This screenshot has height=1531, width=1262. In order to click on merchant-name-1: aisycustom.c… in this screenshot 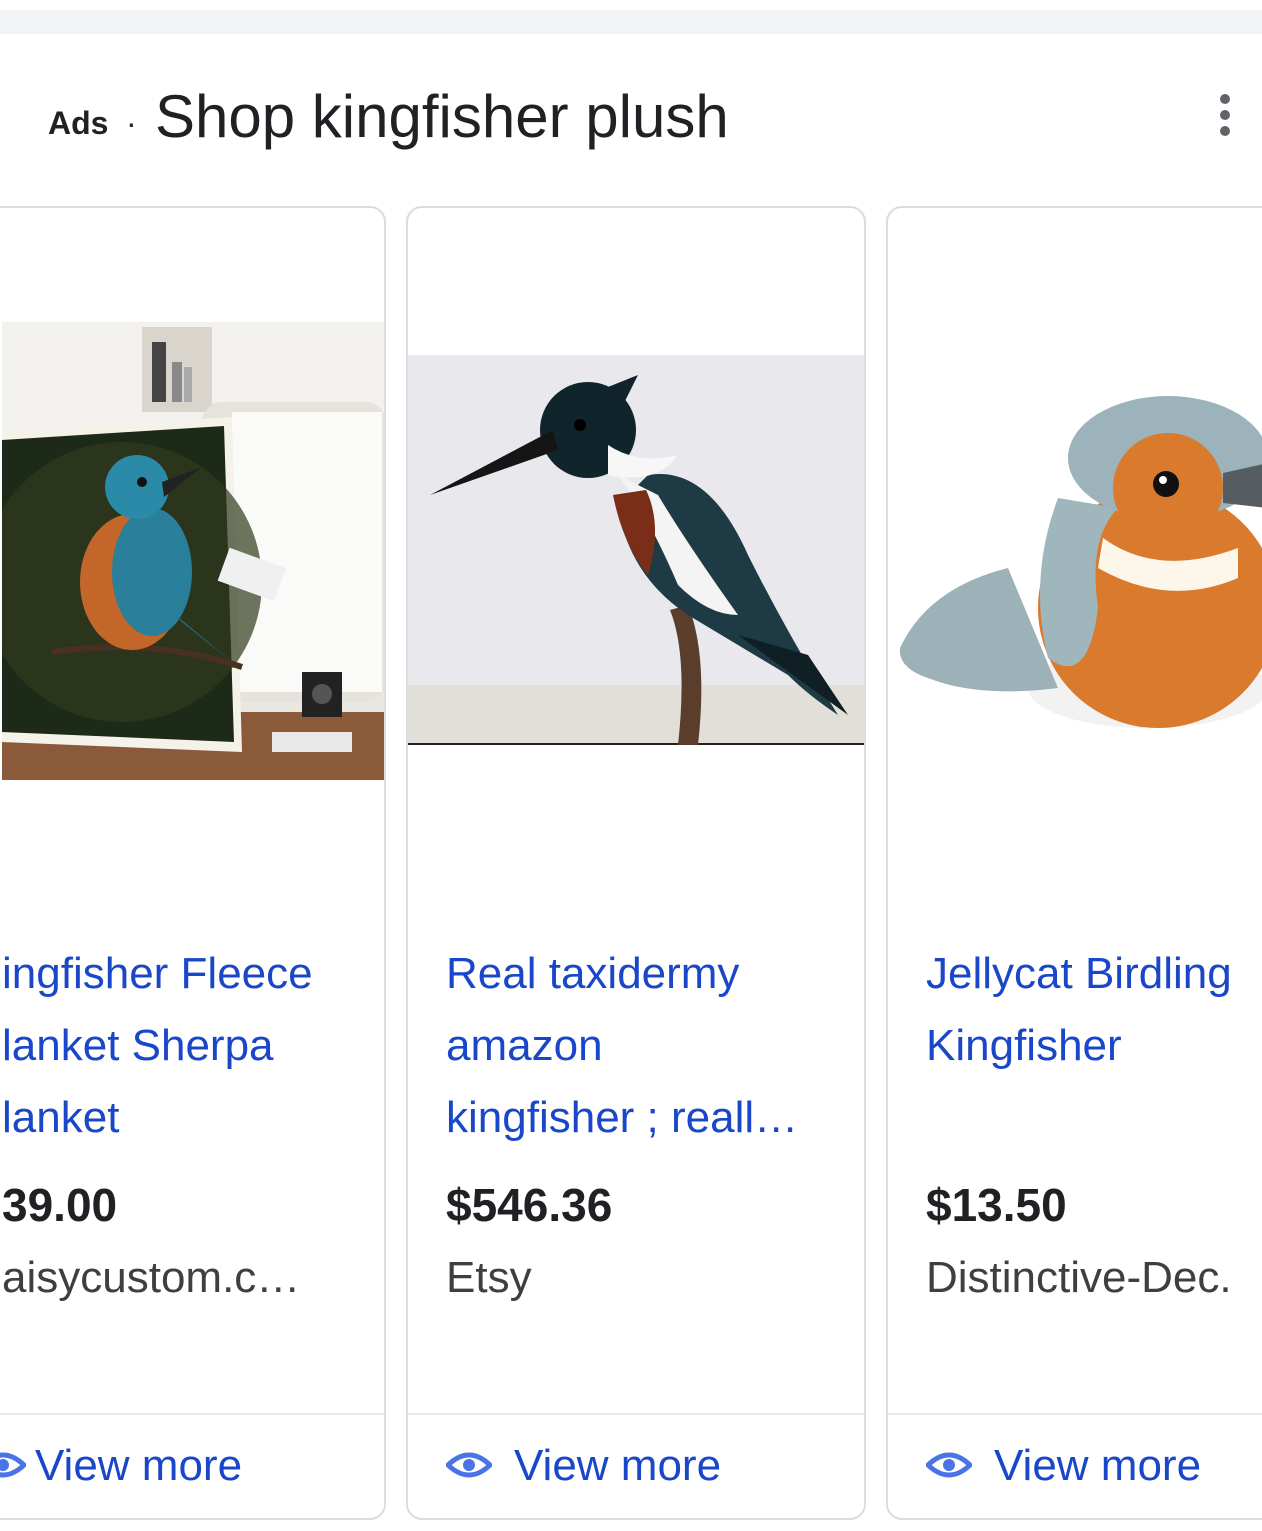, I will do `click(151, 1277)`.